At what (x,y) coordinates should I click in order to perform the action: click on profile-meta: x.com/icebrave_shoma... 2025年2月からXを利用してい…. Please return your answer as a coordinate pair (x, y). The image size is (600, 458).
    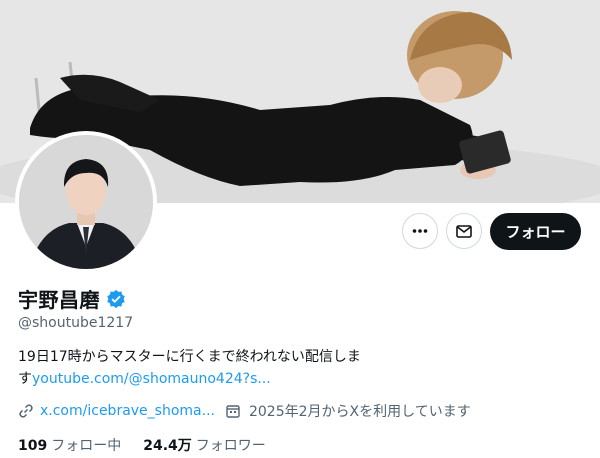
    Looking at the image, I should click on (244, 411).